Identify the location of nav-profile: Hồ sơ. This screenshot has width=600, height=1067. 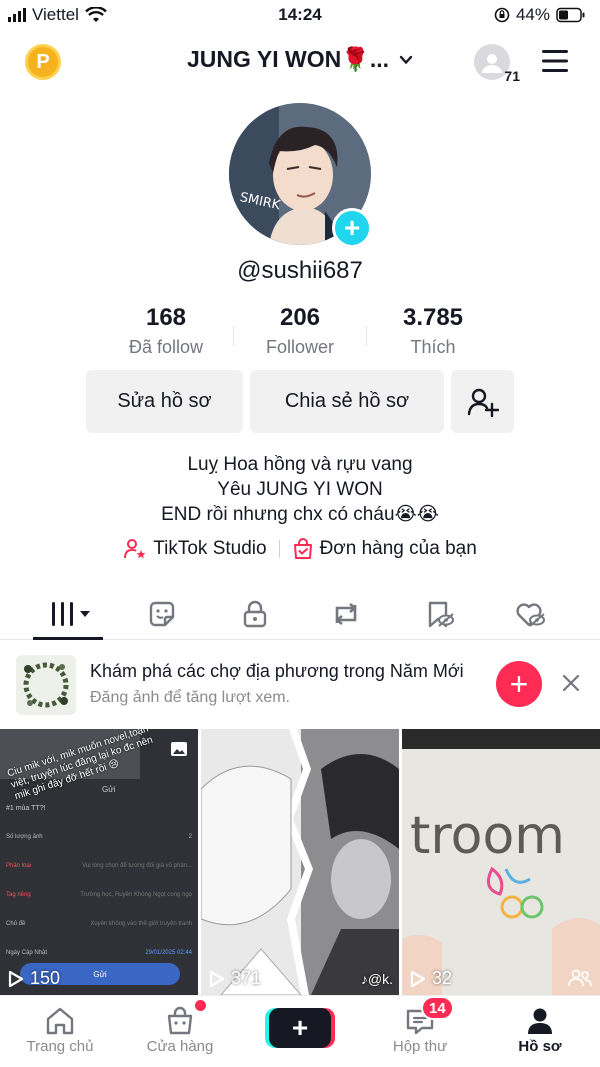
(540, 1029).